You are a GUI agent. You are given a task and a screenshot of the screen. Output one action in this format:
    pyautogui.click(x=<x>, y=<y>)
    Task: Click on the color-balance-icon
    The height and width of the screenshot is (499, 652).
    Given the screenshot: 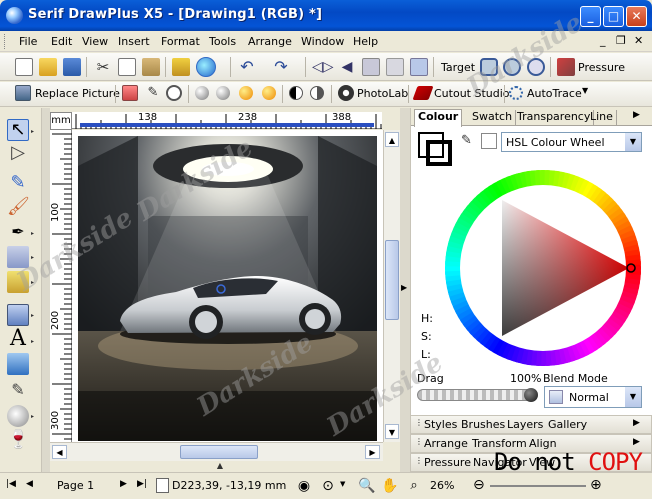 What is the action you would take?
    pyautogui.click(x=246, y=93)
    